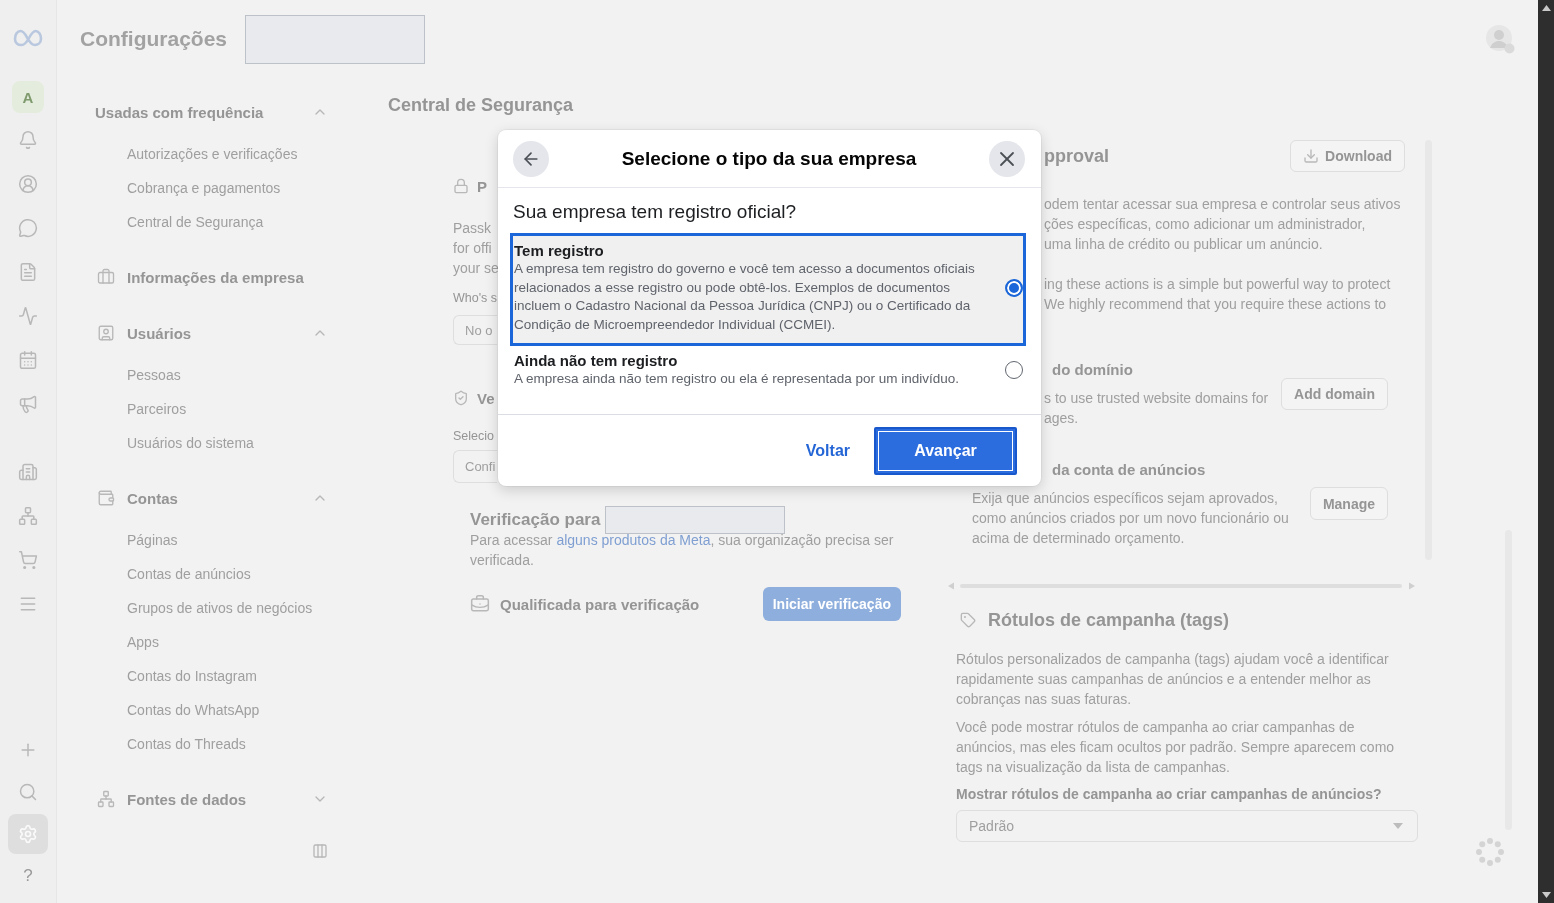  I want to click on description-text: ing these actions is a simple but powerful way to protect, so click(1217, 284).